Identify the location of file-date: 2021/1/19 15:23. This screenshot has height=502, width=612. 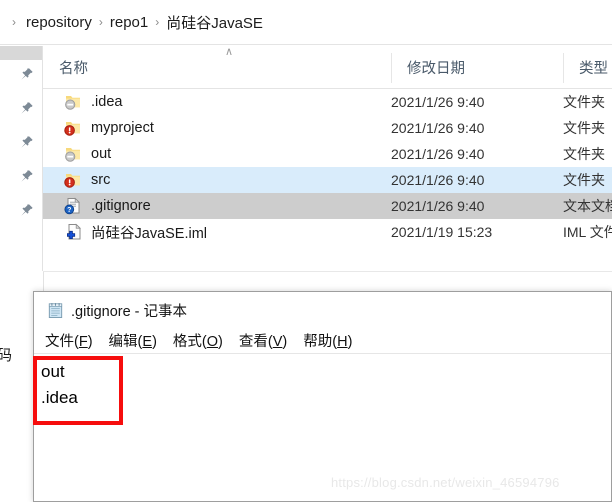
(442, 232).